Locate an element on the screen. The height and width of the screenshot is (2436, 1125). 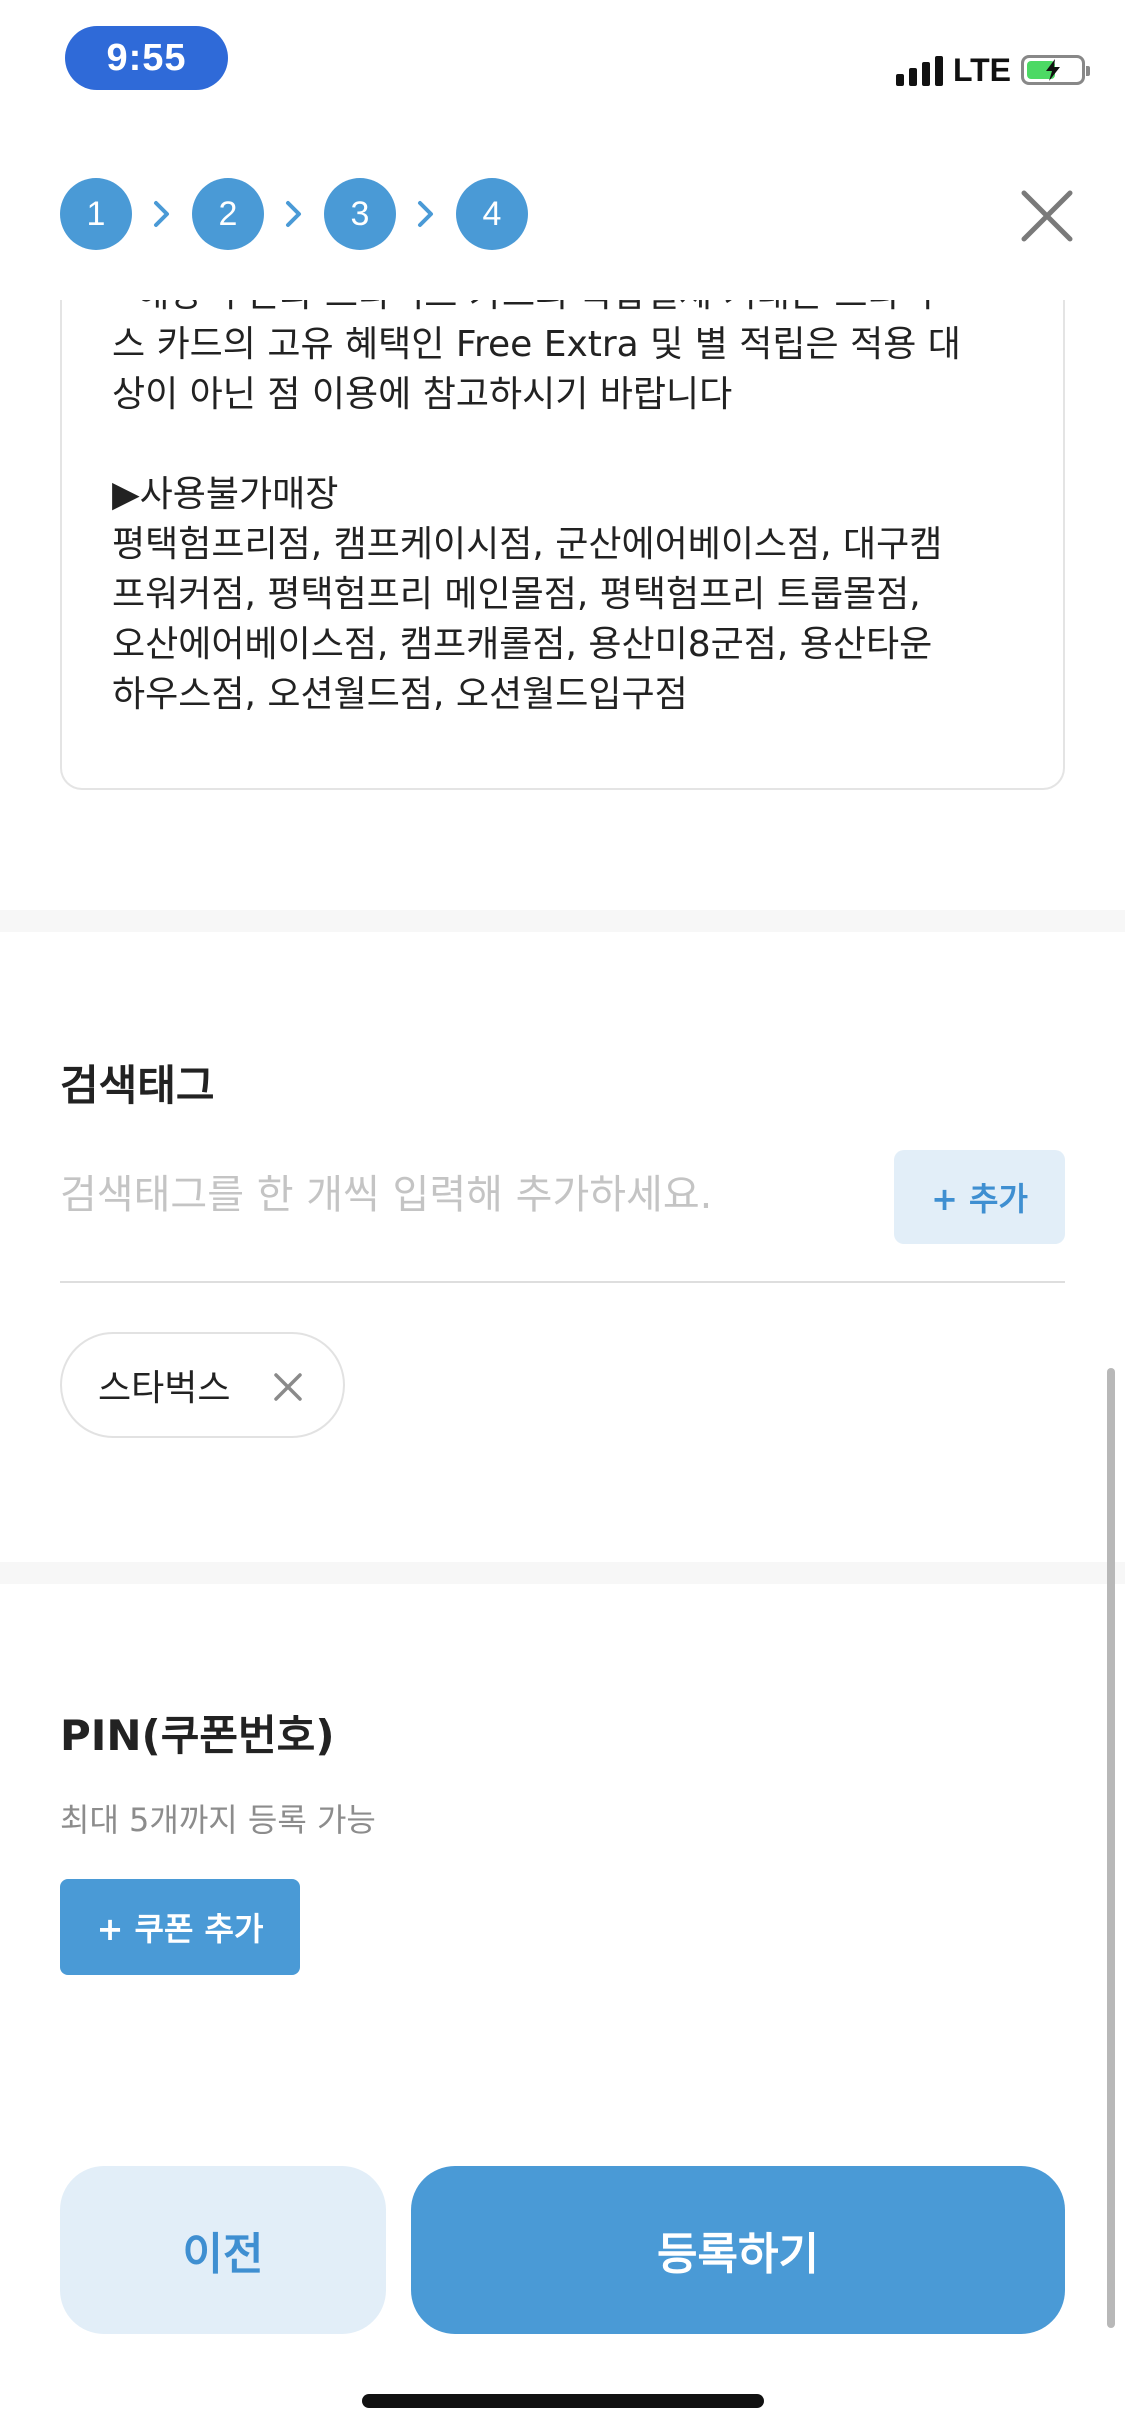
step-indicator: 1 2 3 4 is located at coordinates (294, 214).